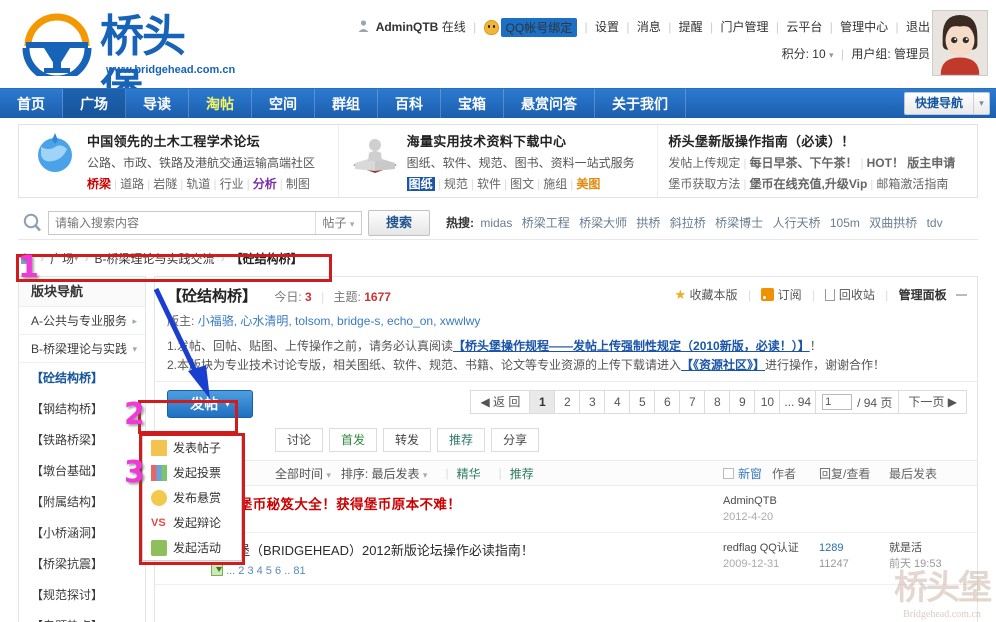 Image resolution: width=996 pixels, height=622 pixels. Describe the element at coordinates (489, 184) in the screenshot. I see `promo-link-software: 软件` at that location.